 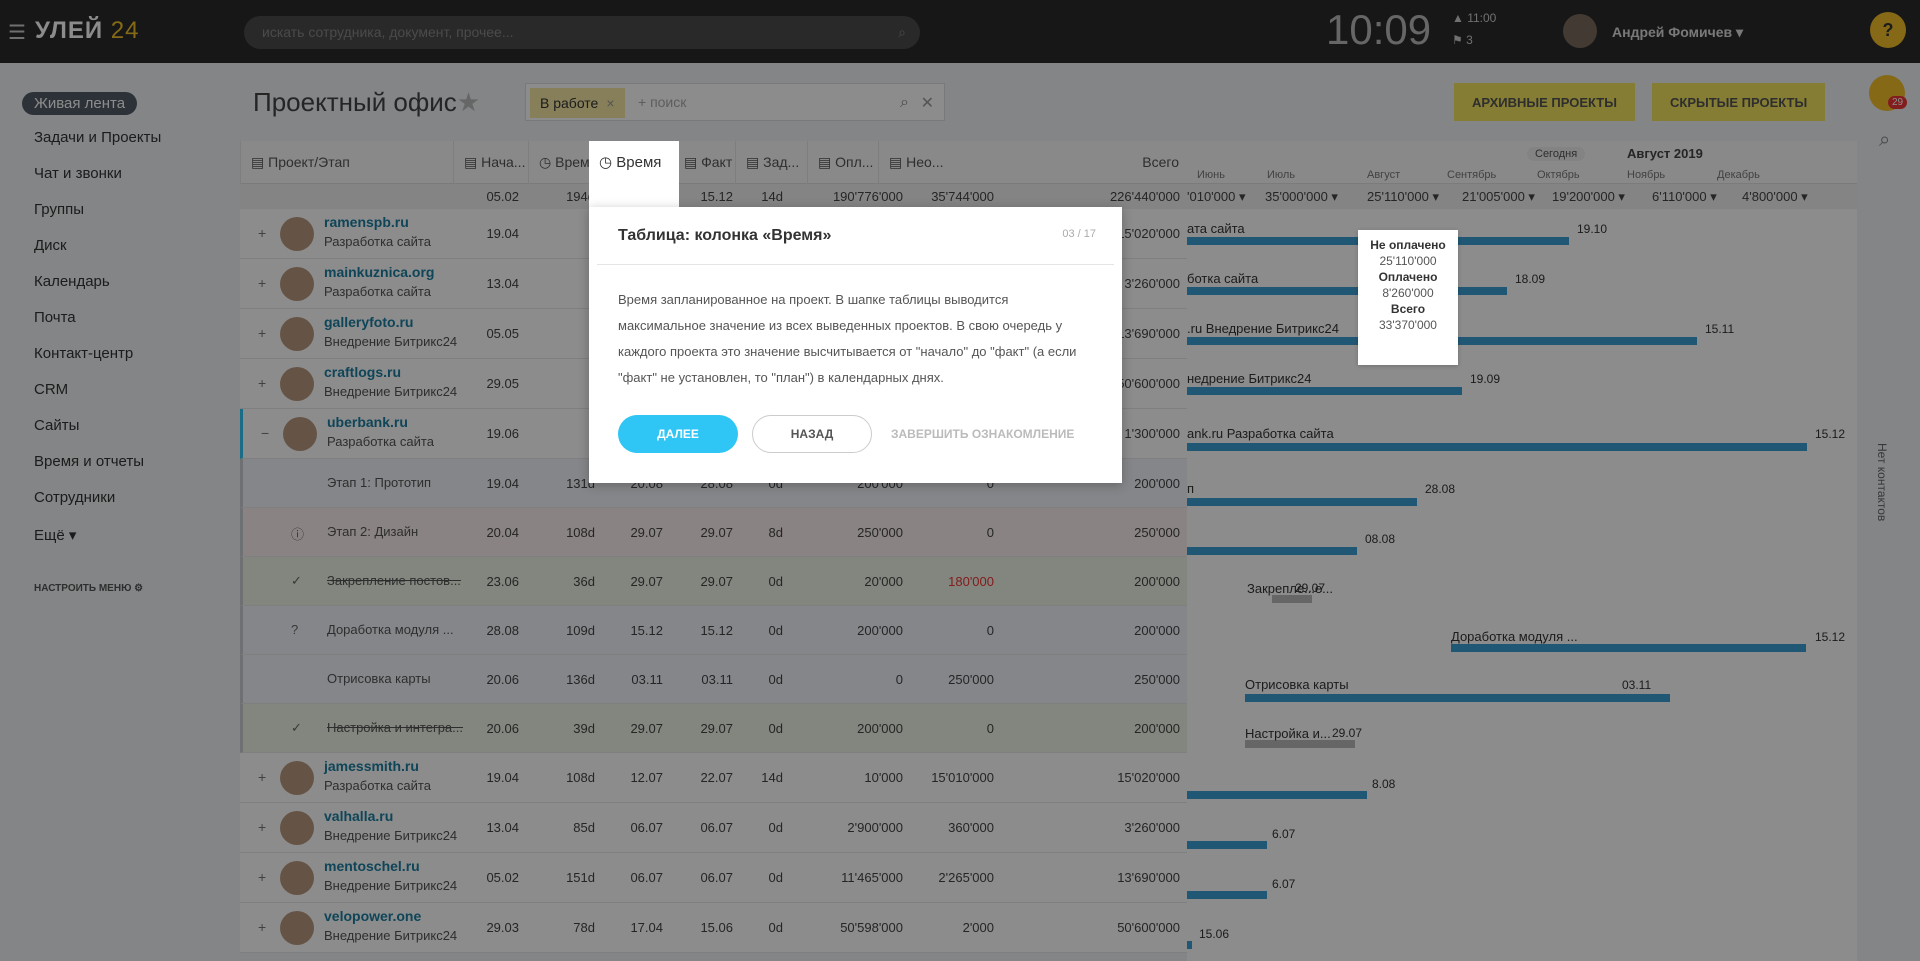 I want to click on cell-start: 20.06, so click(x=502, y=728).